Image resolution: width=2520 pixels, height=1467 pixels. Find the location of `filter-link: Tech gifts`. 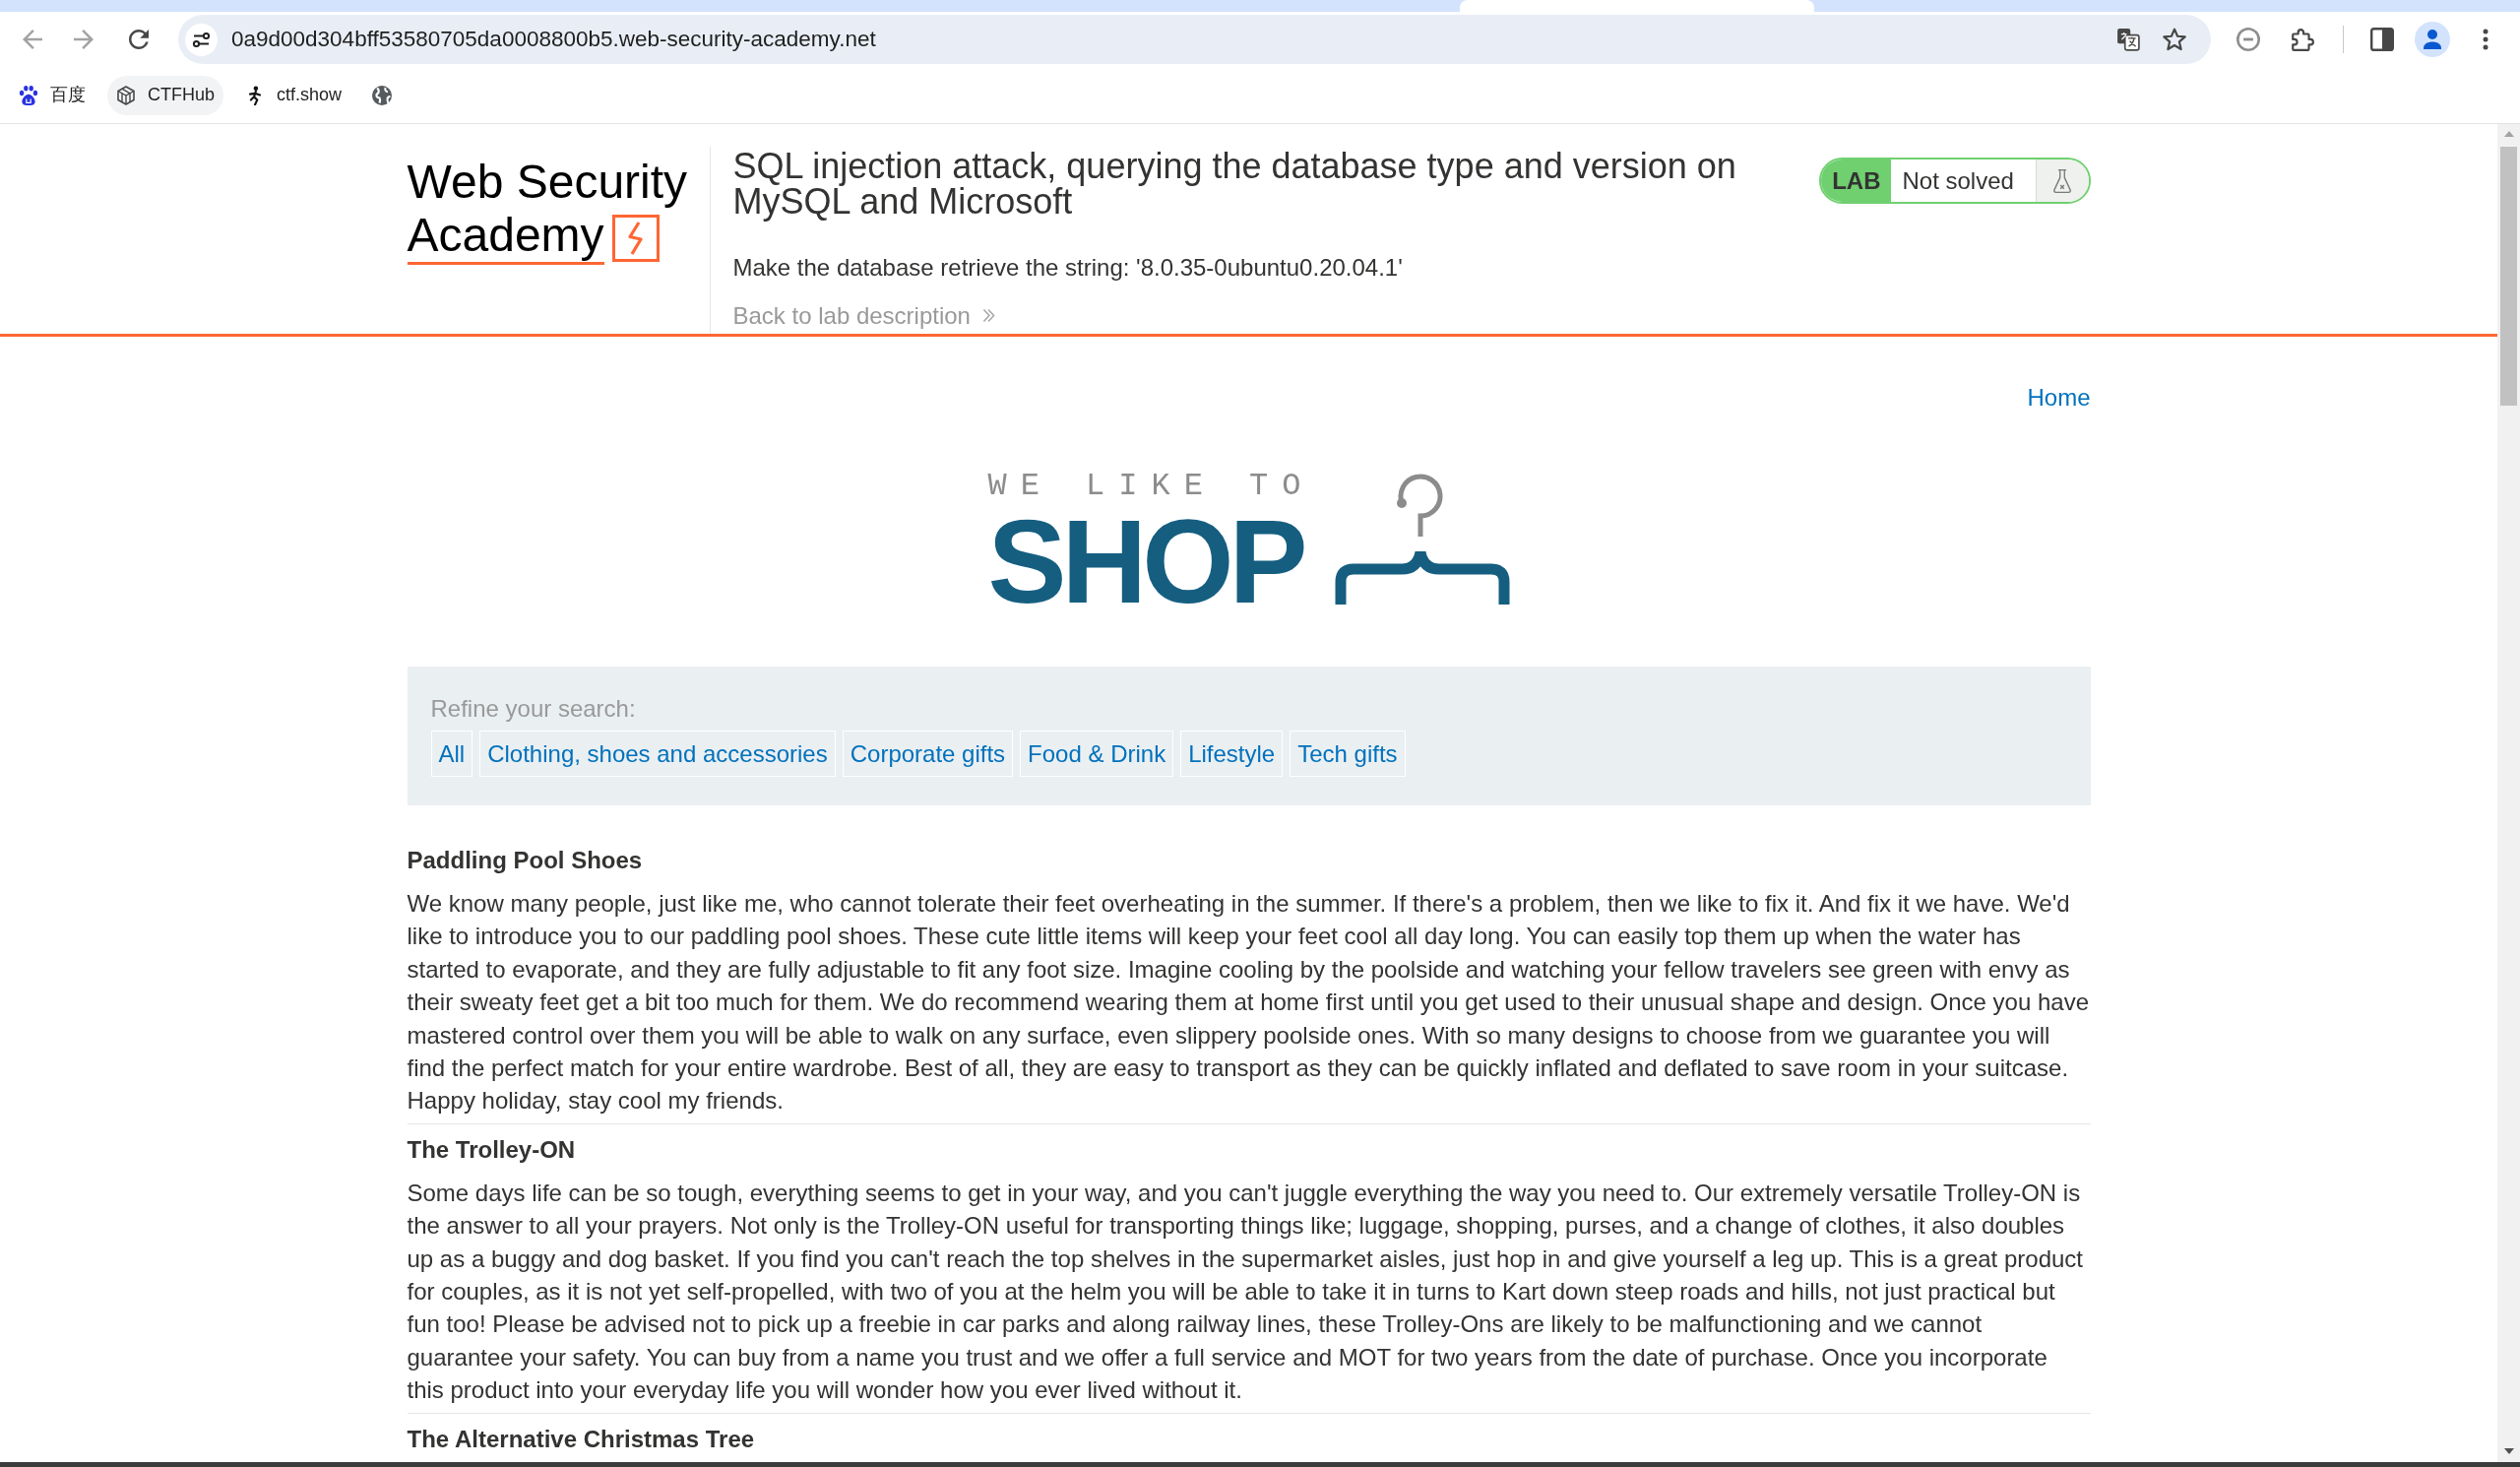

filter-link: Tech gifts is located at coordinates (1348, 754).